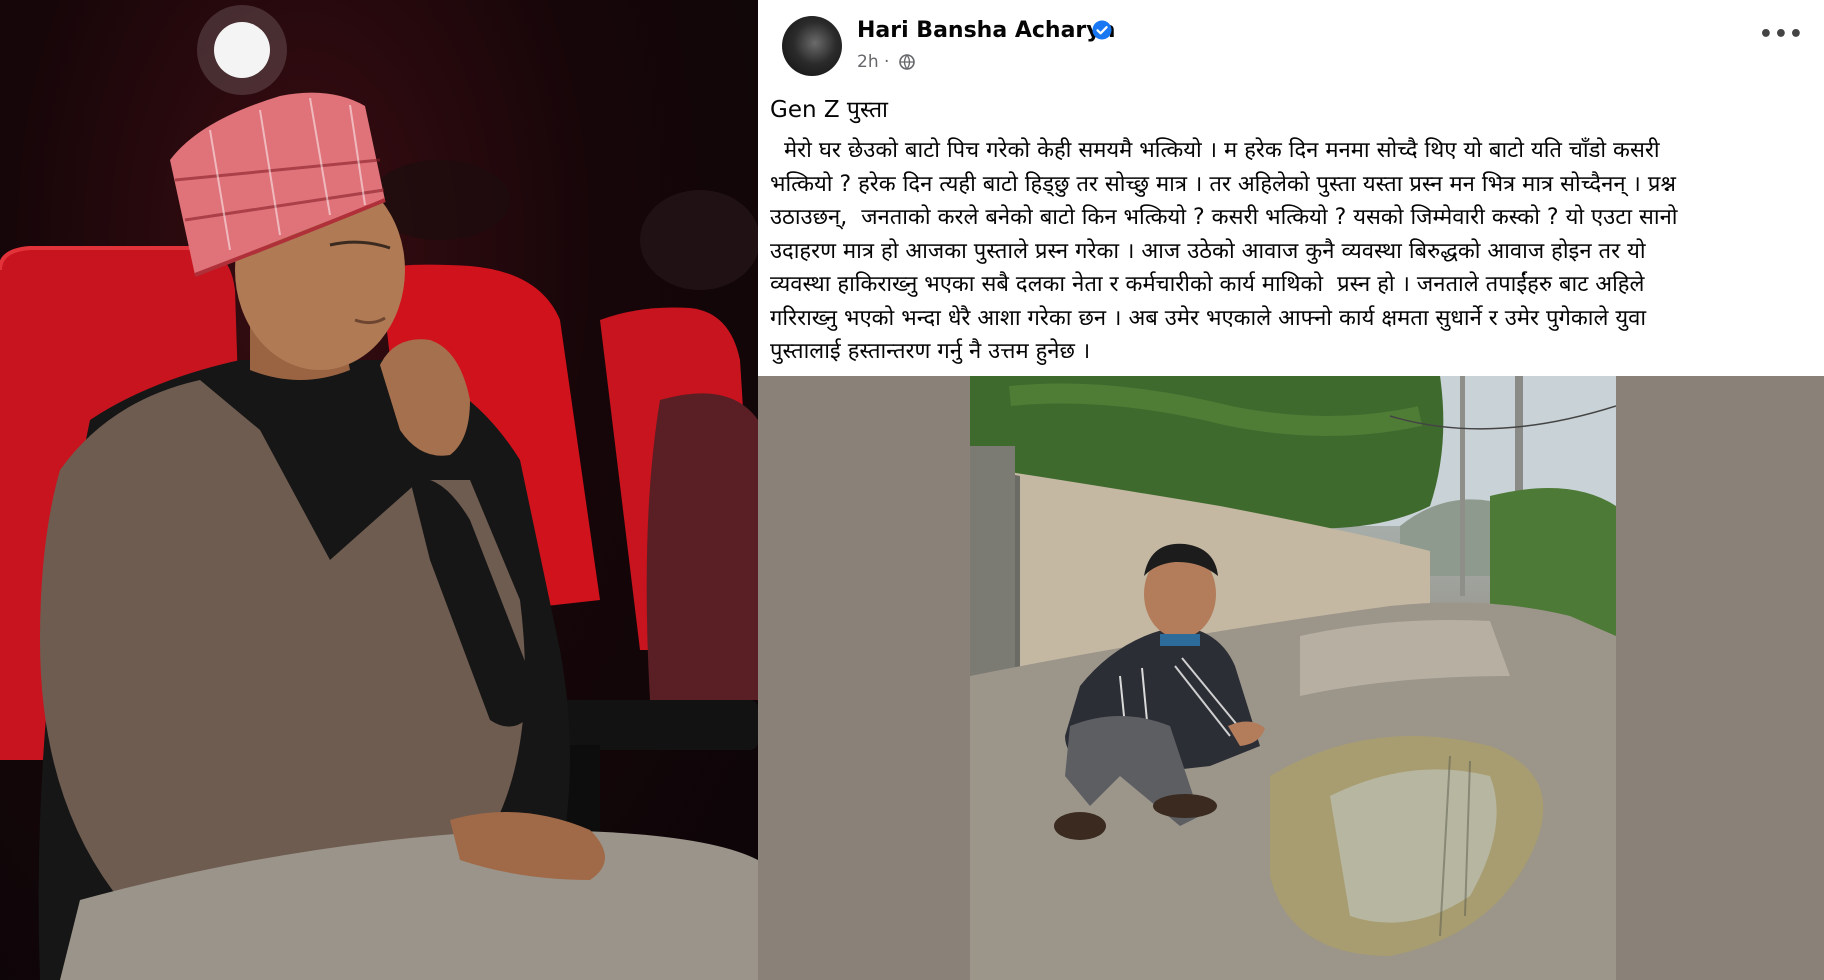 This screenshot has width=1824, height=980. What do you see at coordinates (1781, 34) in the screenshot?
I see `more-options-icon: •••` at bounding box center [1781, 34].